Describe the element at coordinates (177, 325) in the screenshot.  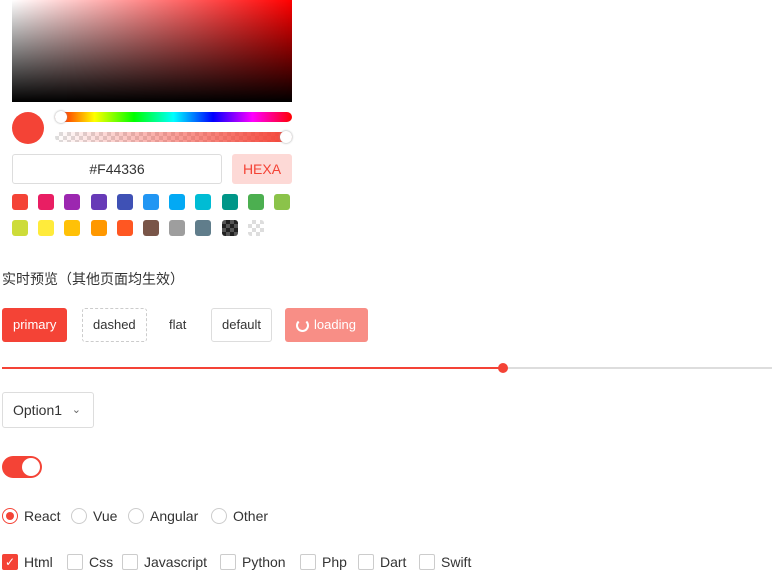
I see `flat-button: flat` at that location.